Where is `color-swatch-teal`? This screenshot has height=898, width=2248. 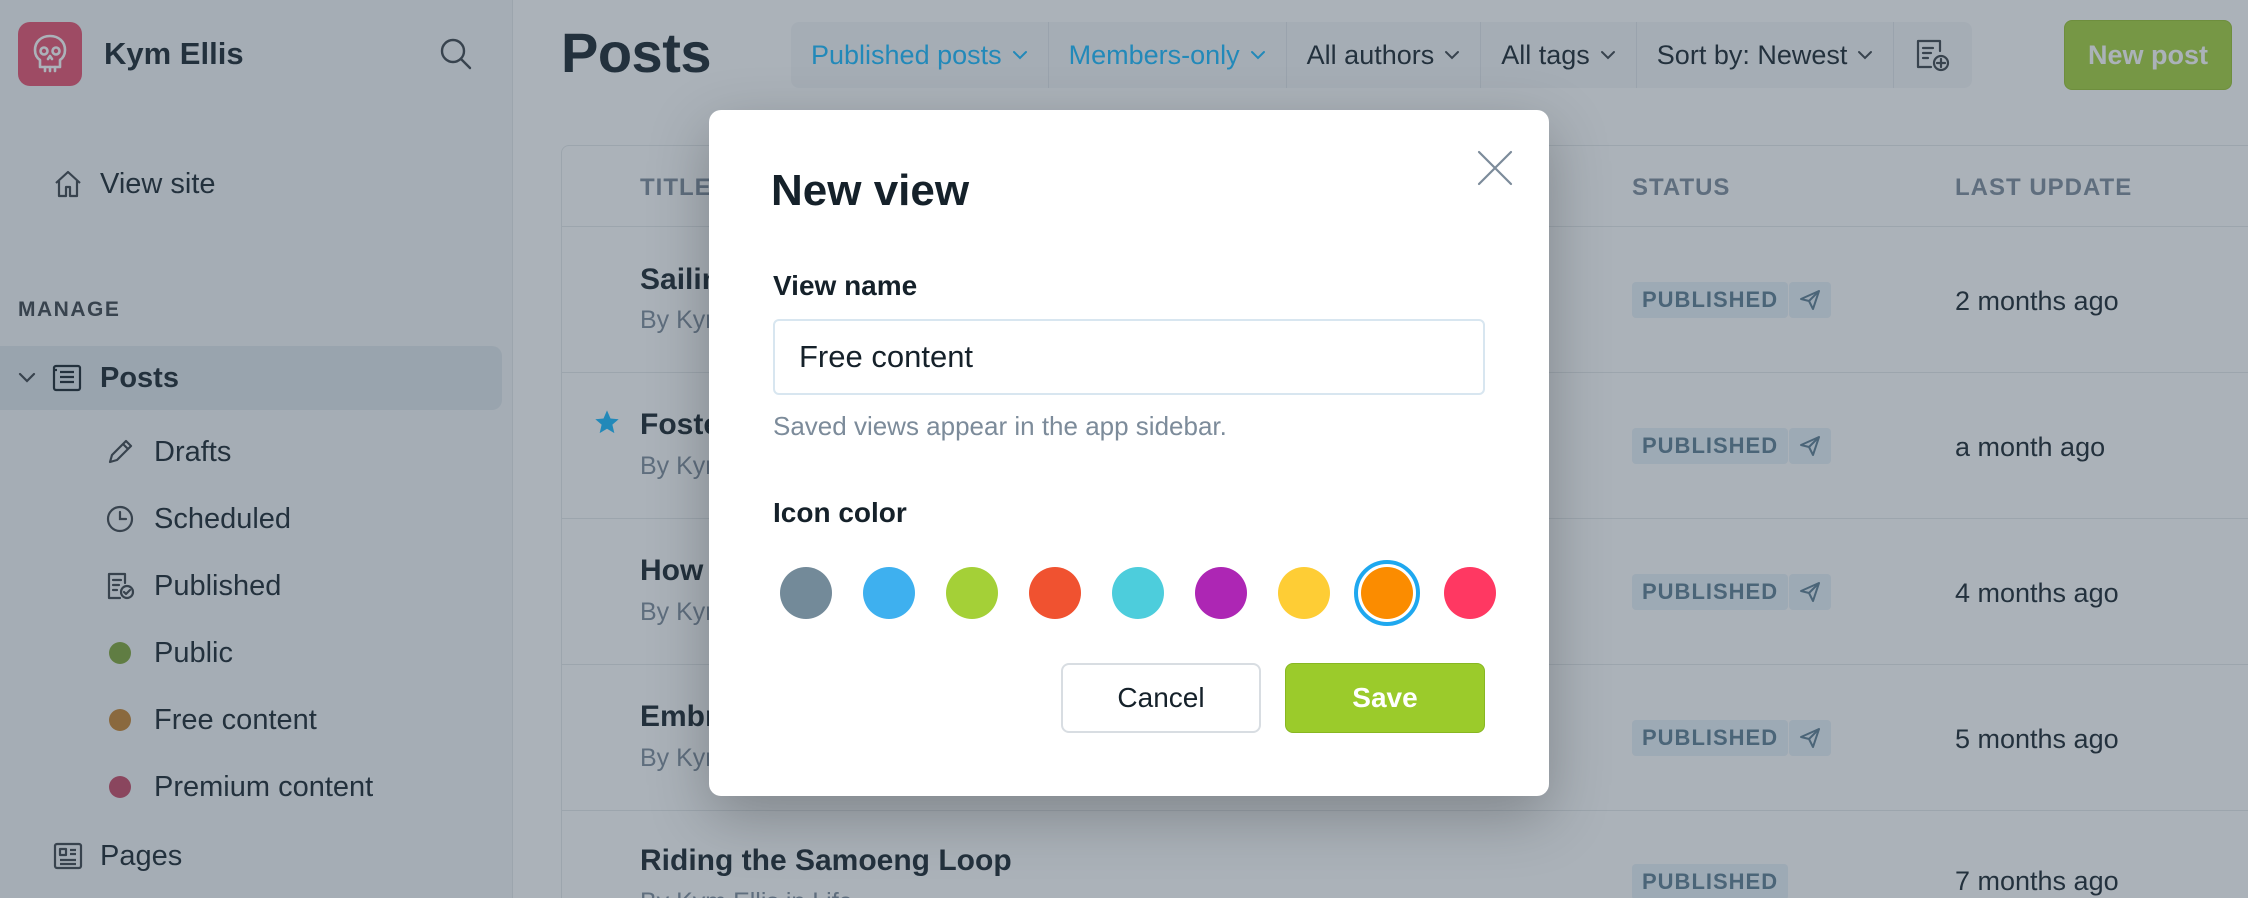
color-swatch-teal is located at coordinates (1138, 593).